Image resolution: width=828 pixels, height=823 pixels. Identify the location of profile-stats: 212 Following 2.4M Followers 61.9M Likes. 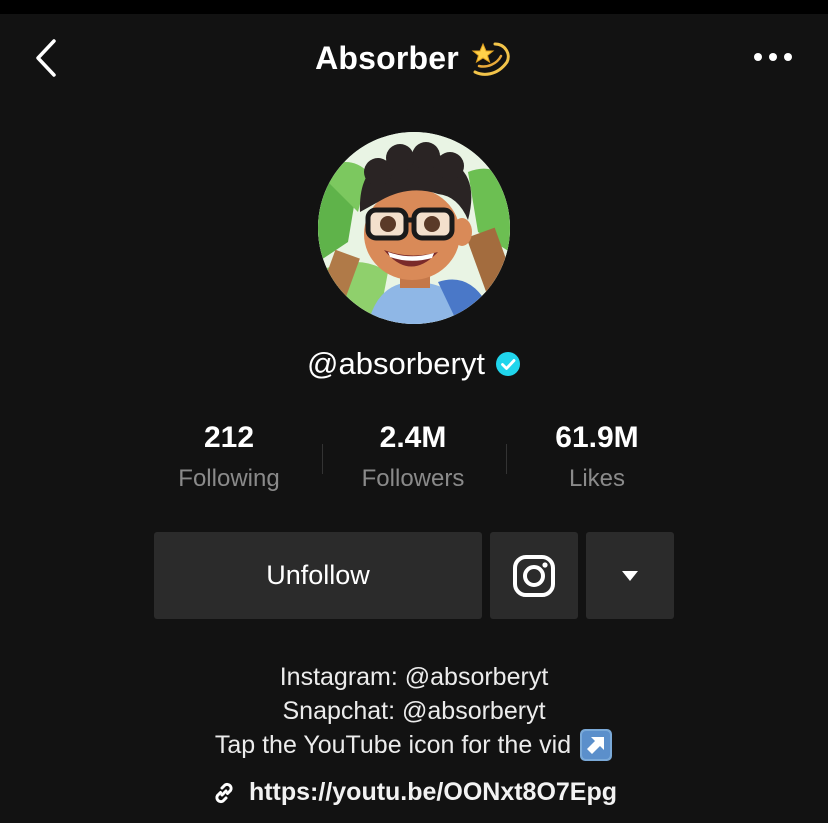
(414, 460).